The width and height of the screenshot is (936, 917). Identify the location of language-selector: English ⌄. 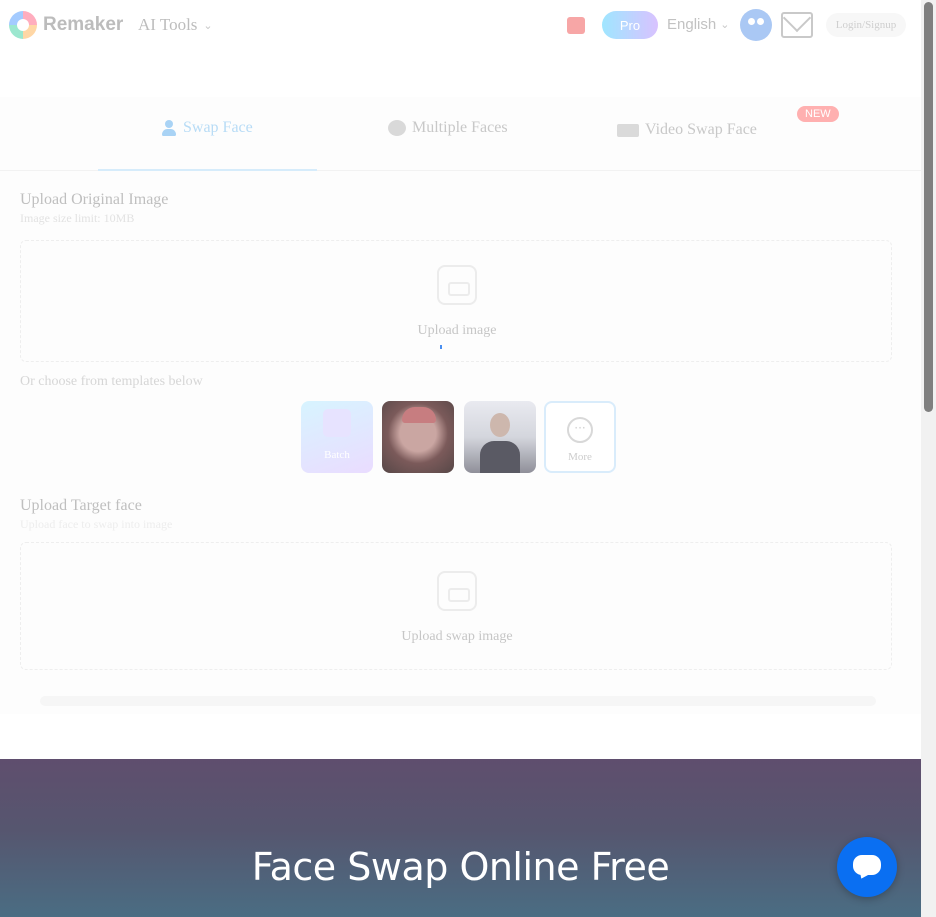
(698, 24).